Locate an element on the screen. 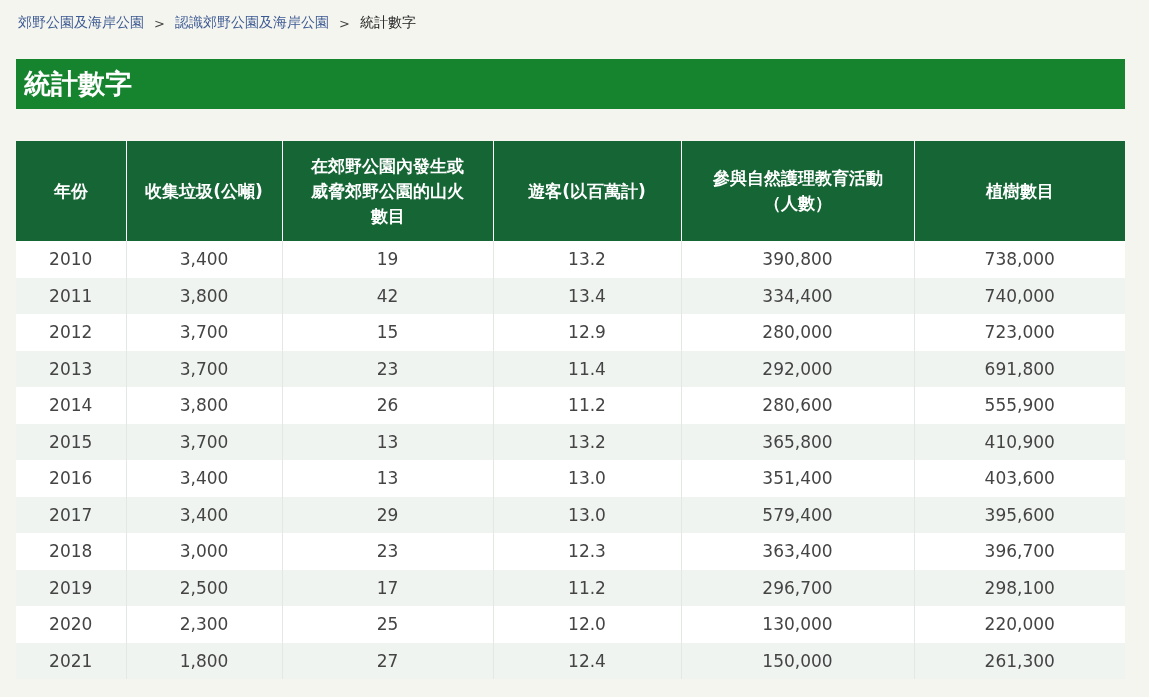 The height and width of the screenshot is (697, 1149). table-cell: 2018 is located at coordinates (71, 551).